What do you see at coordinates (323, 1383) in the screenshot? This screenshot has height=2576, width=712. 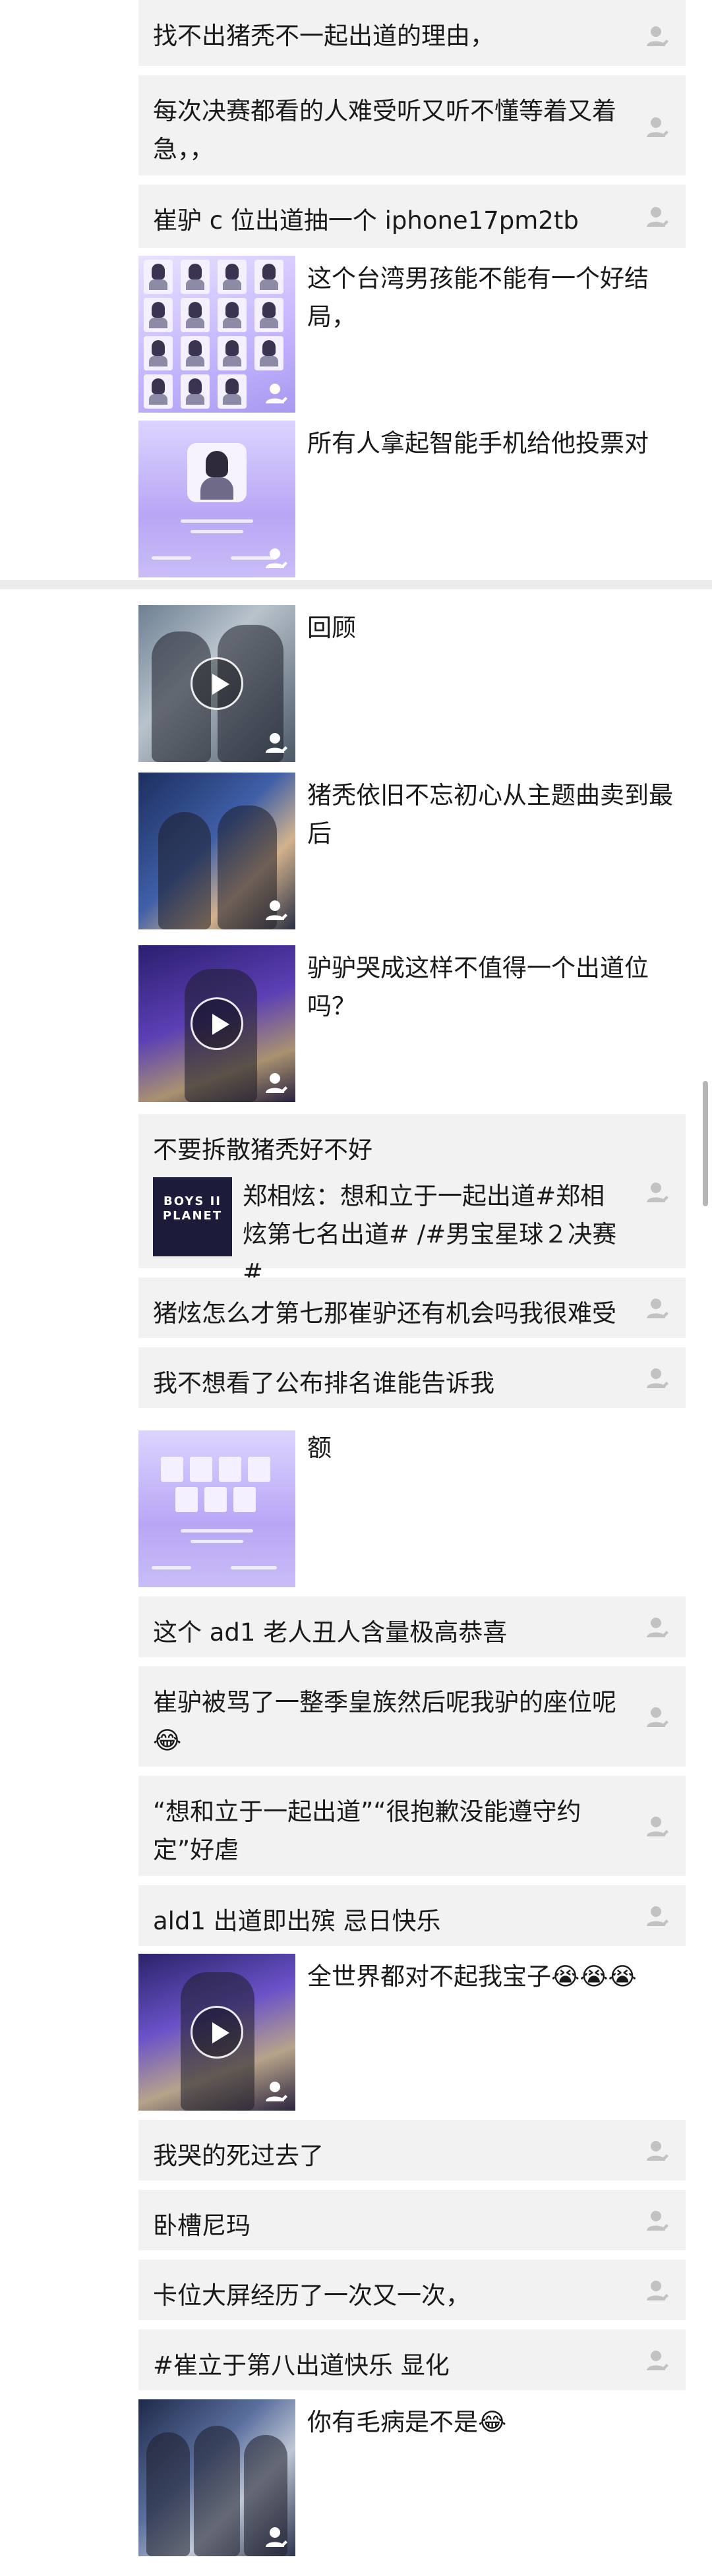 I see `comment-text: 我不想看了公布排名谁能告诉我` at bounding box center [323, 1383].